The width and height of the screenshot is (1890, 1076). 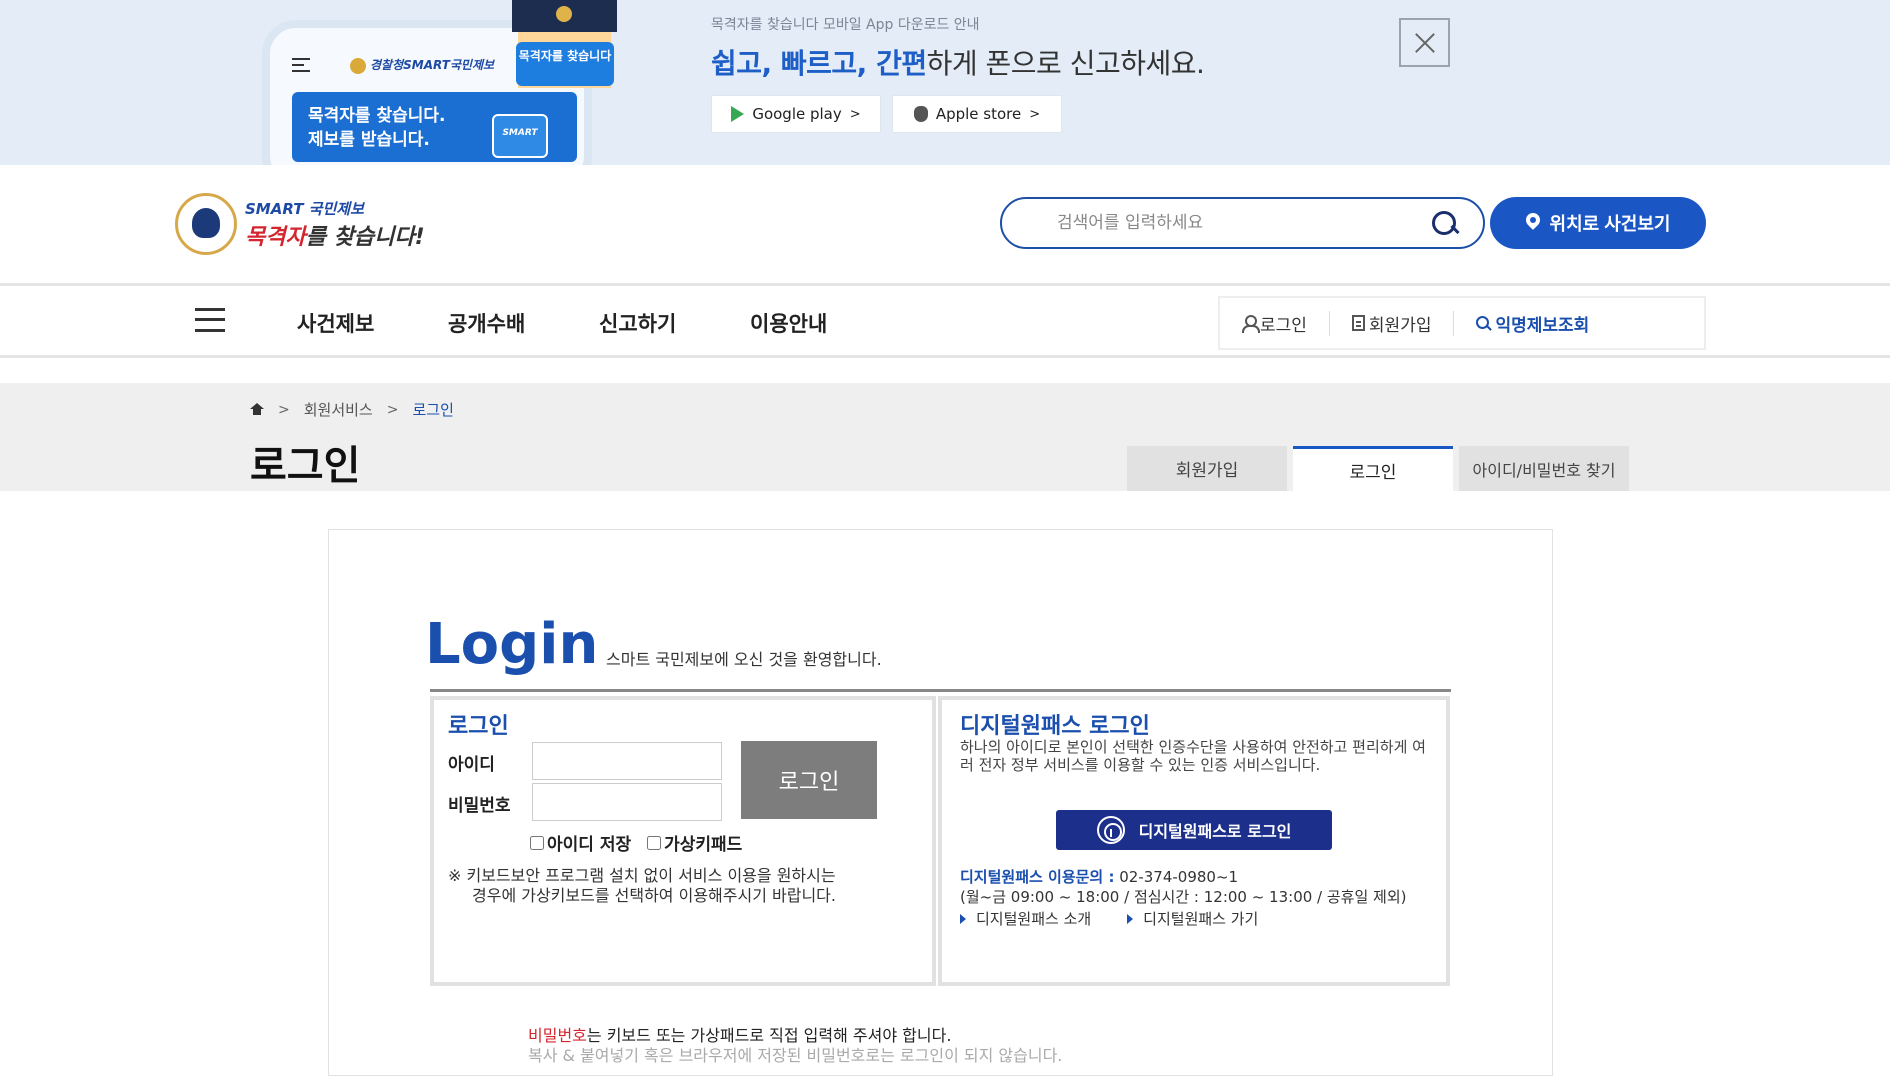 What do you see at coordinates (210, 320) in the screenshot?
I see `hamburger-menu-icon` at bounding box center [210, 320].